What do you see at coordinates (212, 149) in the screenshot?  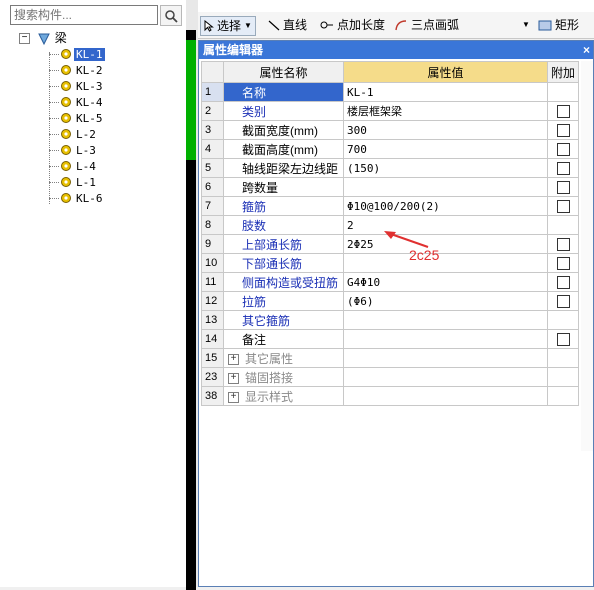 I see `row-number: 4` at bounding box center [212, 149].